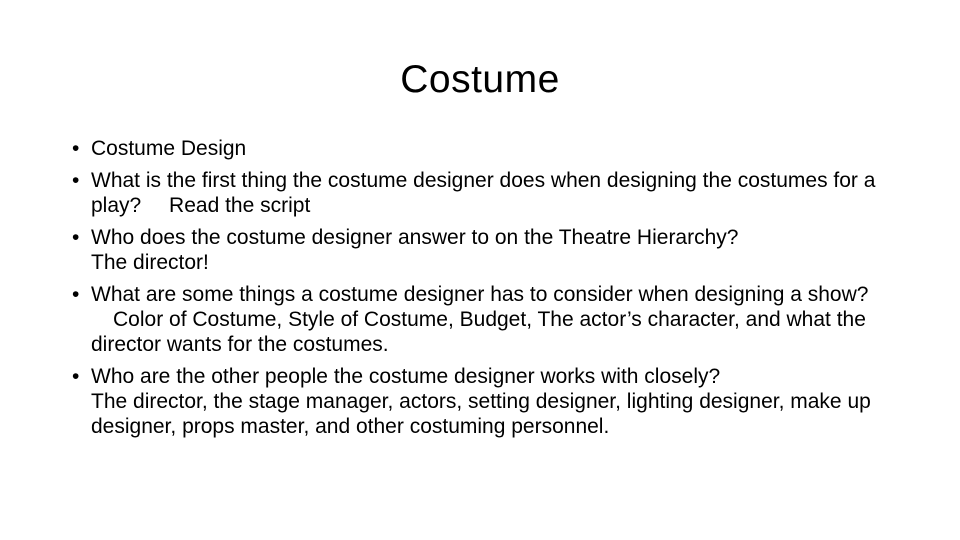 This screenshot has width=960, height=540. Describe the element at coordinates (487, 148) in the screenshot. I see `list-item: • Costume Design` at that location.